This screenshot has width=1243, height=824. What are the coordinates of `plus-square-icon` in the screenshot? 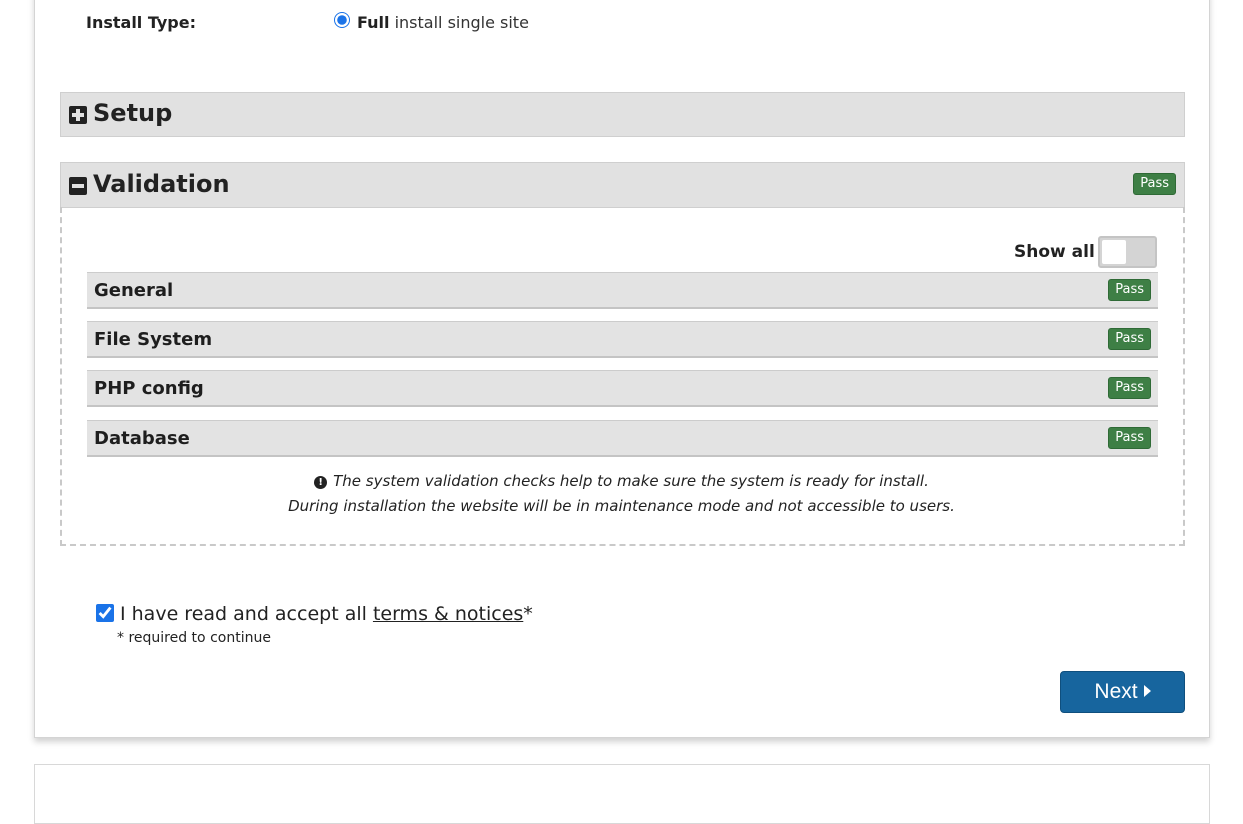 It's located at (78, 115).